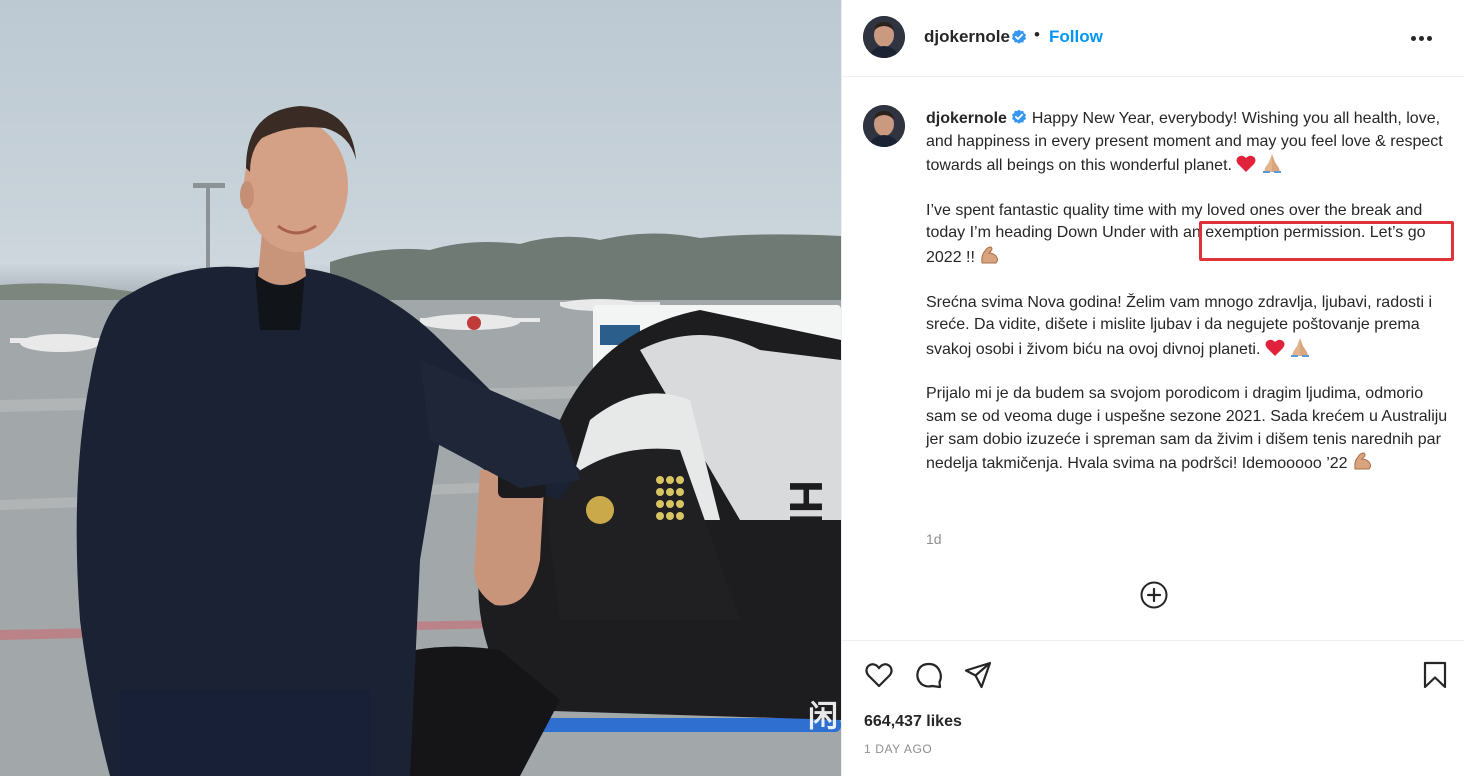 Image resolution: width=1464 pixels, height=776 pixels. Describe the element at coordinates (929, 675) in the screenshot. I see `comment-icon` at that location.